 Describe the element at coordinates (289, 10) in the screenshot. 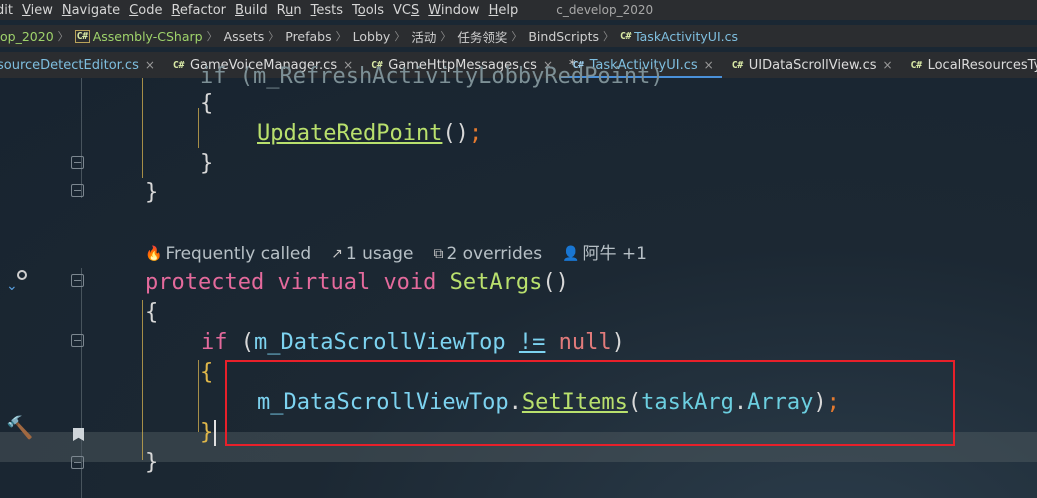

I see `menu-run: Run` at that location.